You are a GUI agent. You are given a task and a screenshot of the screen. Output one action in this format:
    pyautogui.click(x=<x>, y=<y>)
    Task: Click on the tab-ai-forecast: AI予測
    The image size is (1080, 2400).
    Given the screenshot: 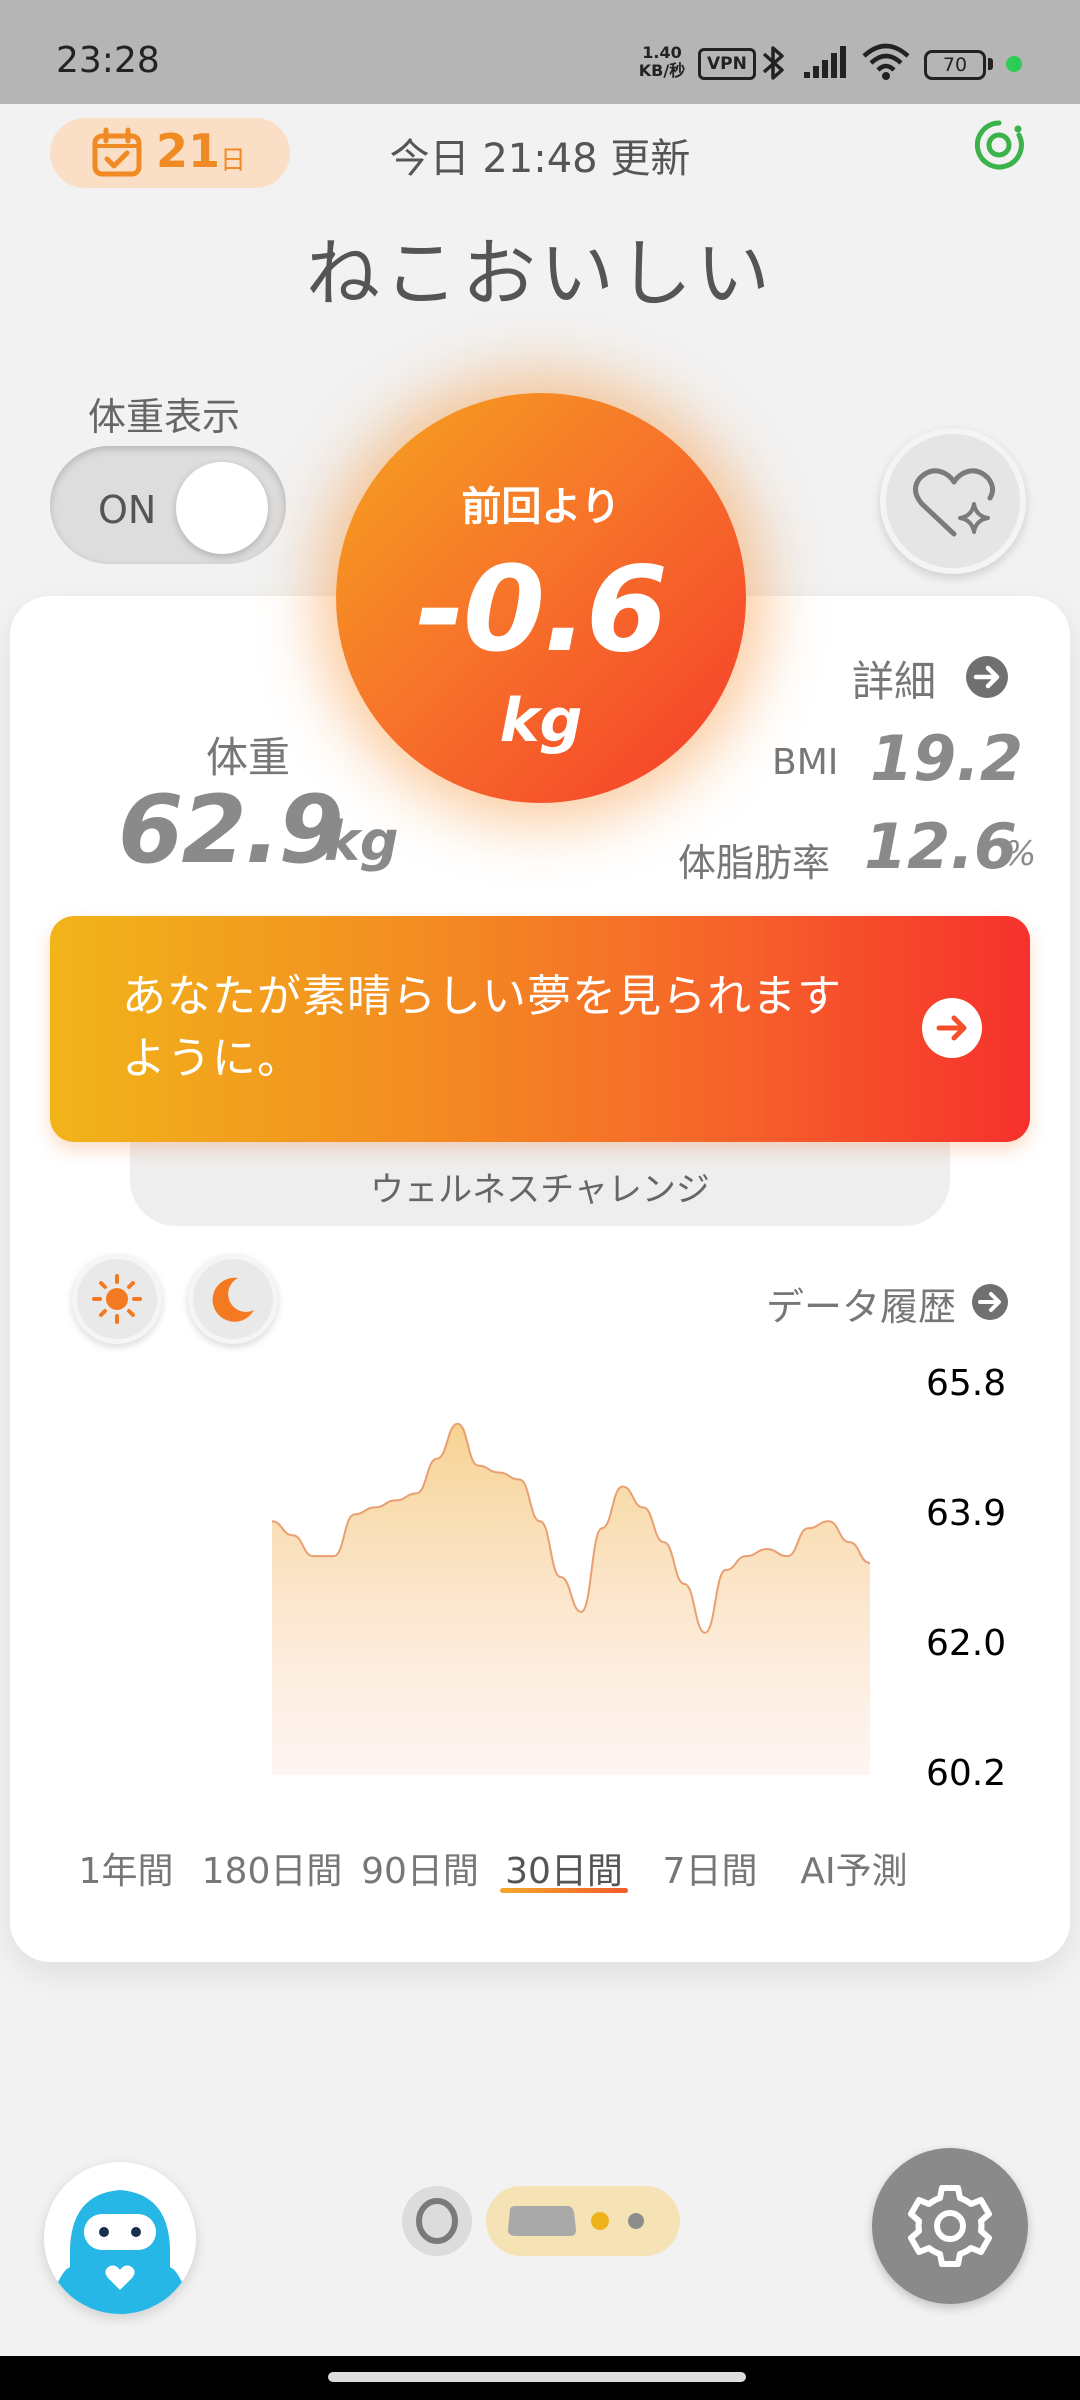 What is the action you would take?
    pyautogui.click(x=854, y=1868)
    